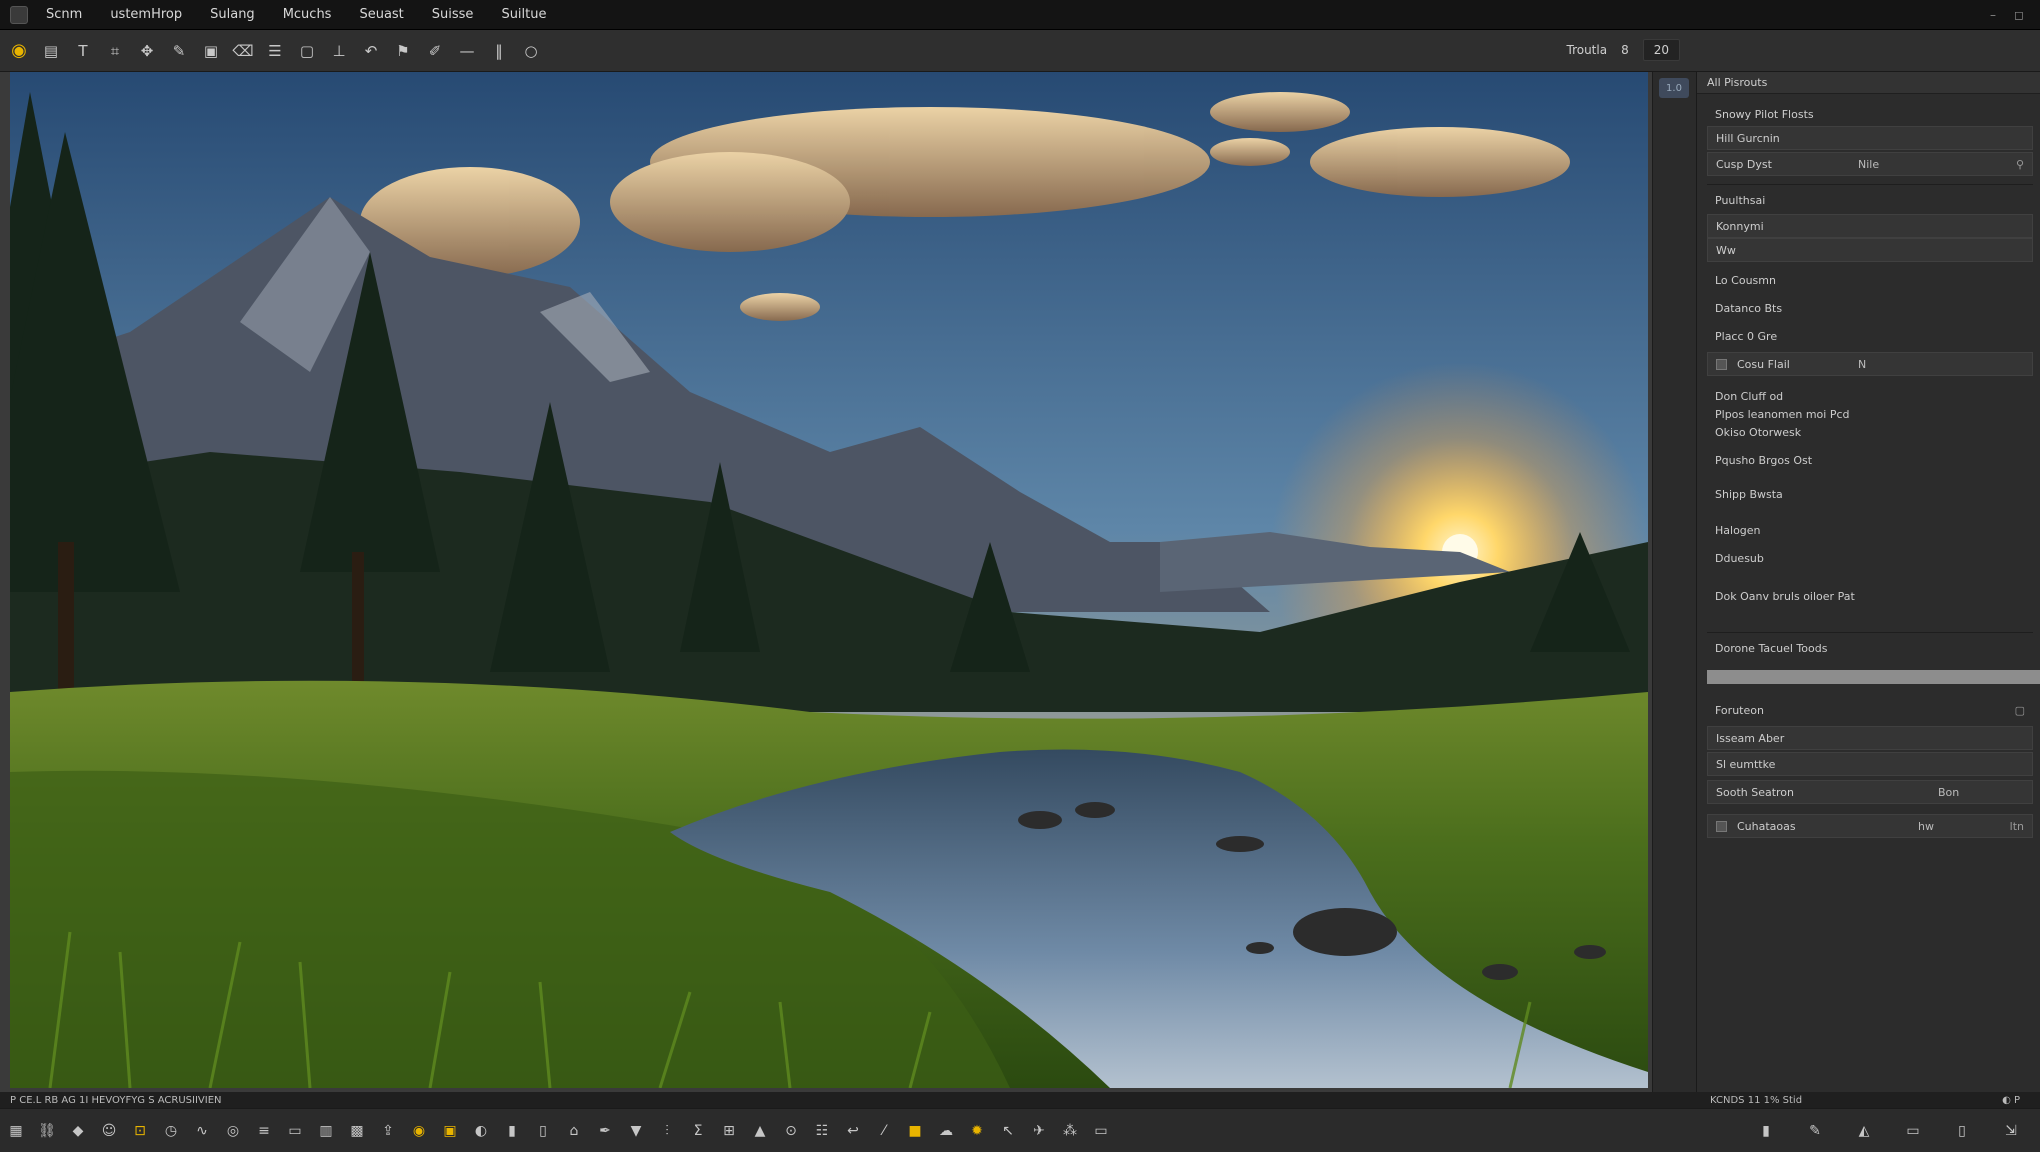 The height and width of the screenshot is (1152, 2040). I want to click on sigma-icon: Σ, so click(698, 1131).